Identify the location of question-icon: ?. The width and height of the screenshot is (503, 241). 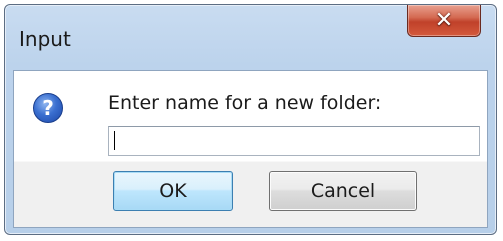
(48, 108).